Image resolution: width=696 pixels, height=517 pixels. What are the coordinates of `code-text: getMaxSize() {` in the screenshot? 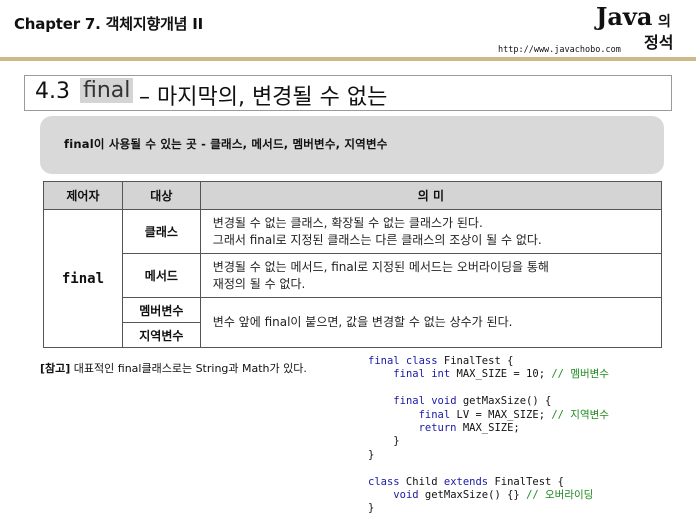 It's located at (504, 401).